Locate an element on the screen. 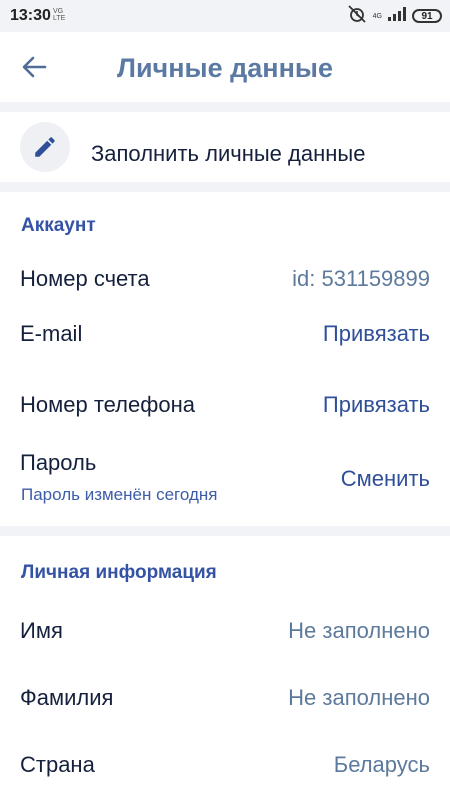 This screenshot has height=800, width=450. status-bar: 13:30 VG LTE 4G 91 is located at coordinates (225, 16).